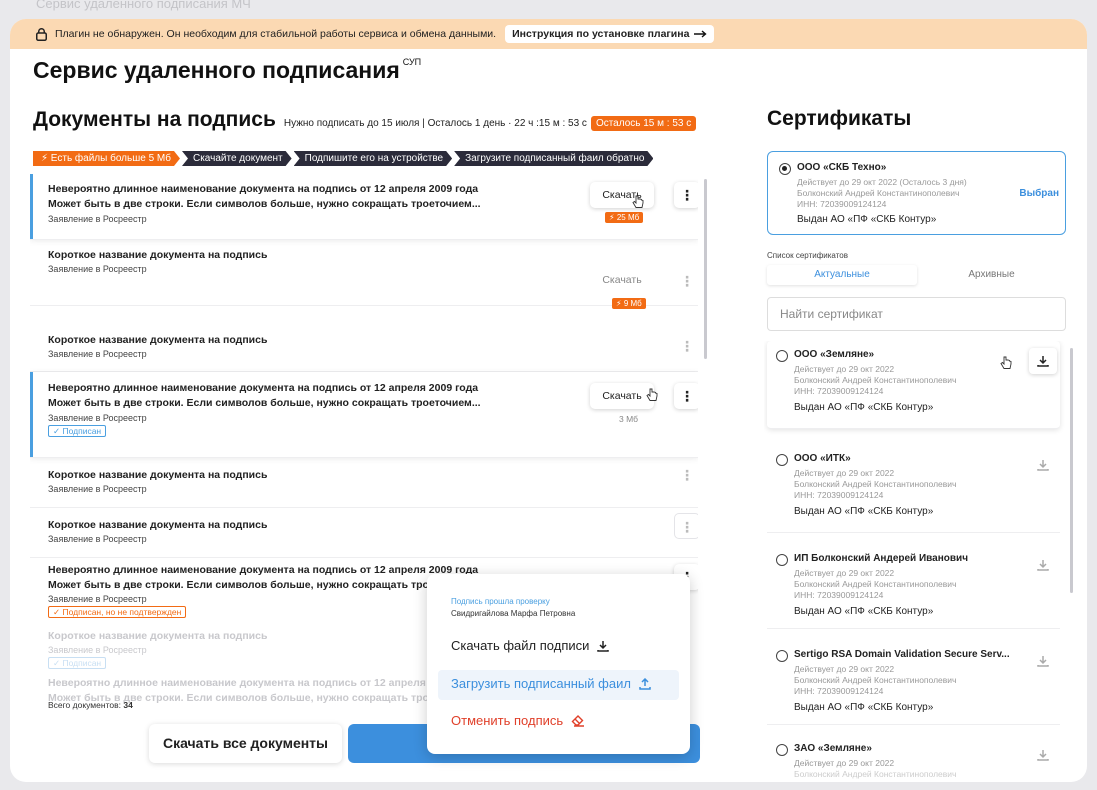 The height and width of the screenshot is (790, 1097). Describe the element at coordinates (412, 62) in the screenshot. I see `page-title-abbr: СУП` at that location.